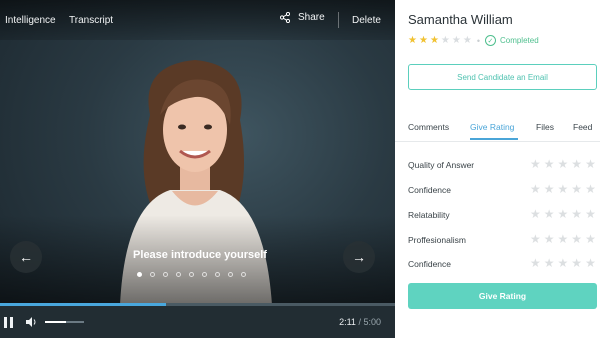  What do you see at coordinates (366, 20) in the screenshot?
I see `delete-button: Delete` at bounding box center [366, 20].